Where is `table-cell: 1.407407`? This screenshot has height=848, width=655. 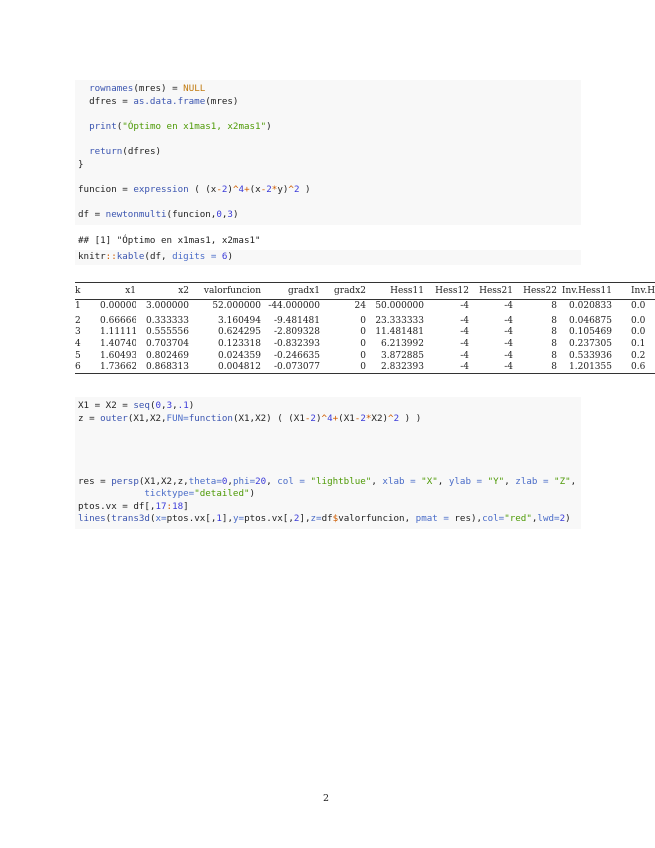 table-cell: 1.407407 is located at coordinates (118, 343).